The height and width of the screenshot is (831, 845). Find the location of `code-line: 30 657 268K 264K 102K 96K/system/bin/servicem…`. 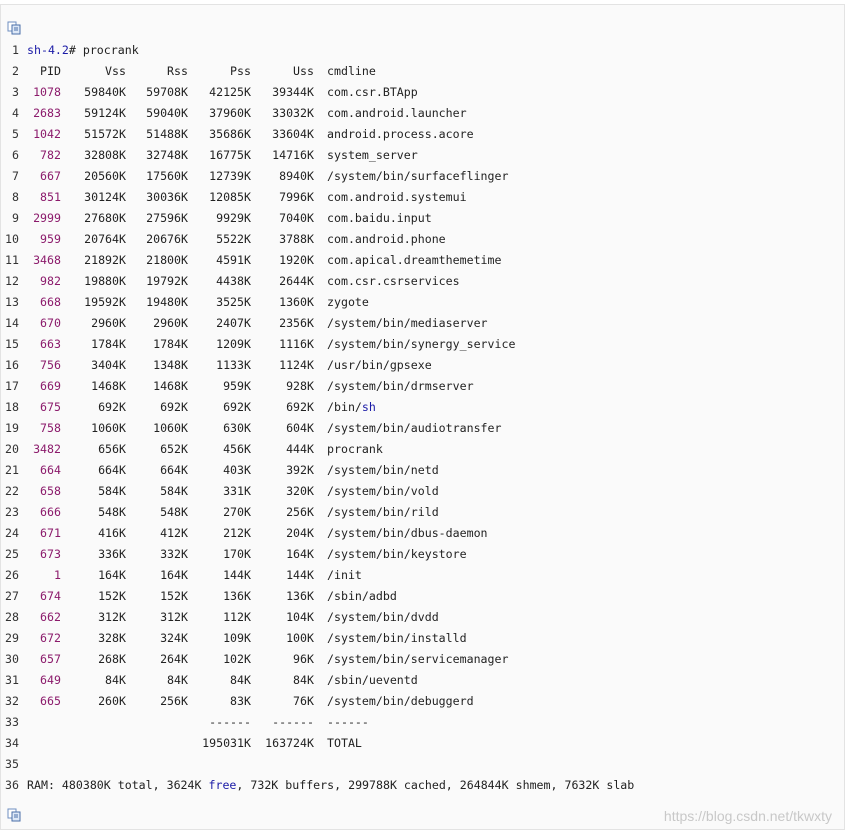

code-line: 30 657 268K 264K 102K 96K/system/bin/servicem… is located at coordinates (422, 659).